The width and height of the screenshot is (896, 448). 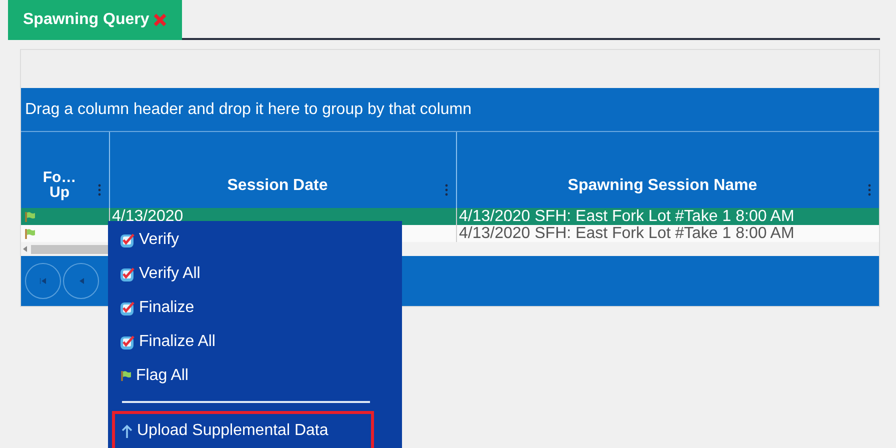 What do you see at coordinates (148, 216) in the screenshot?
I see `table-cell: 4/13/2020` at bounding box center [148, 216].